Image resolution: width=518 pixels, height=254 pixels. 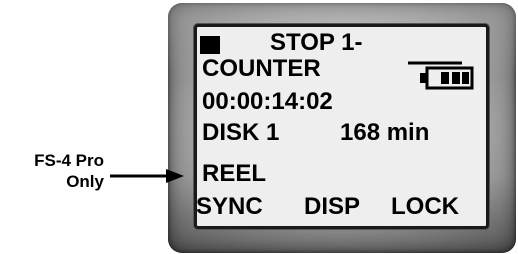 What do you see at coordinates (229, 207) in the screenshot?
I see `softkey-sync: SYNC` at bounding box center [229, 207].